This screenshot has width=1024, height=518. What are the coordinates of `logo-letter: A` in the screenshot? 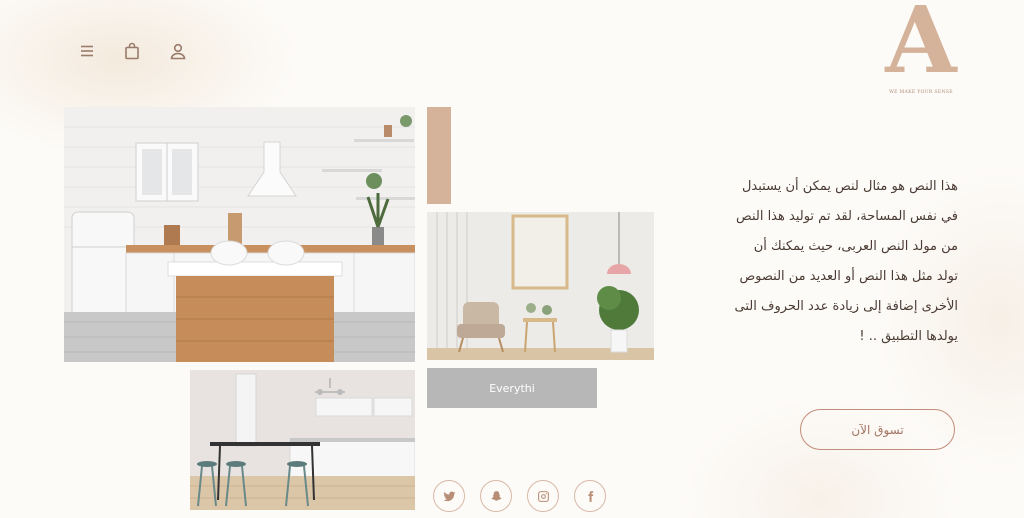 It's located at (921, 47).